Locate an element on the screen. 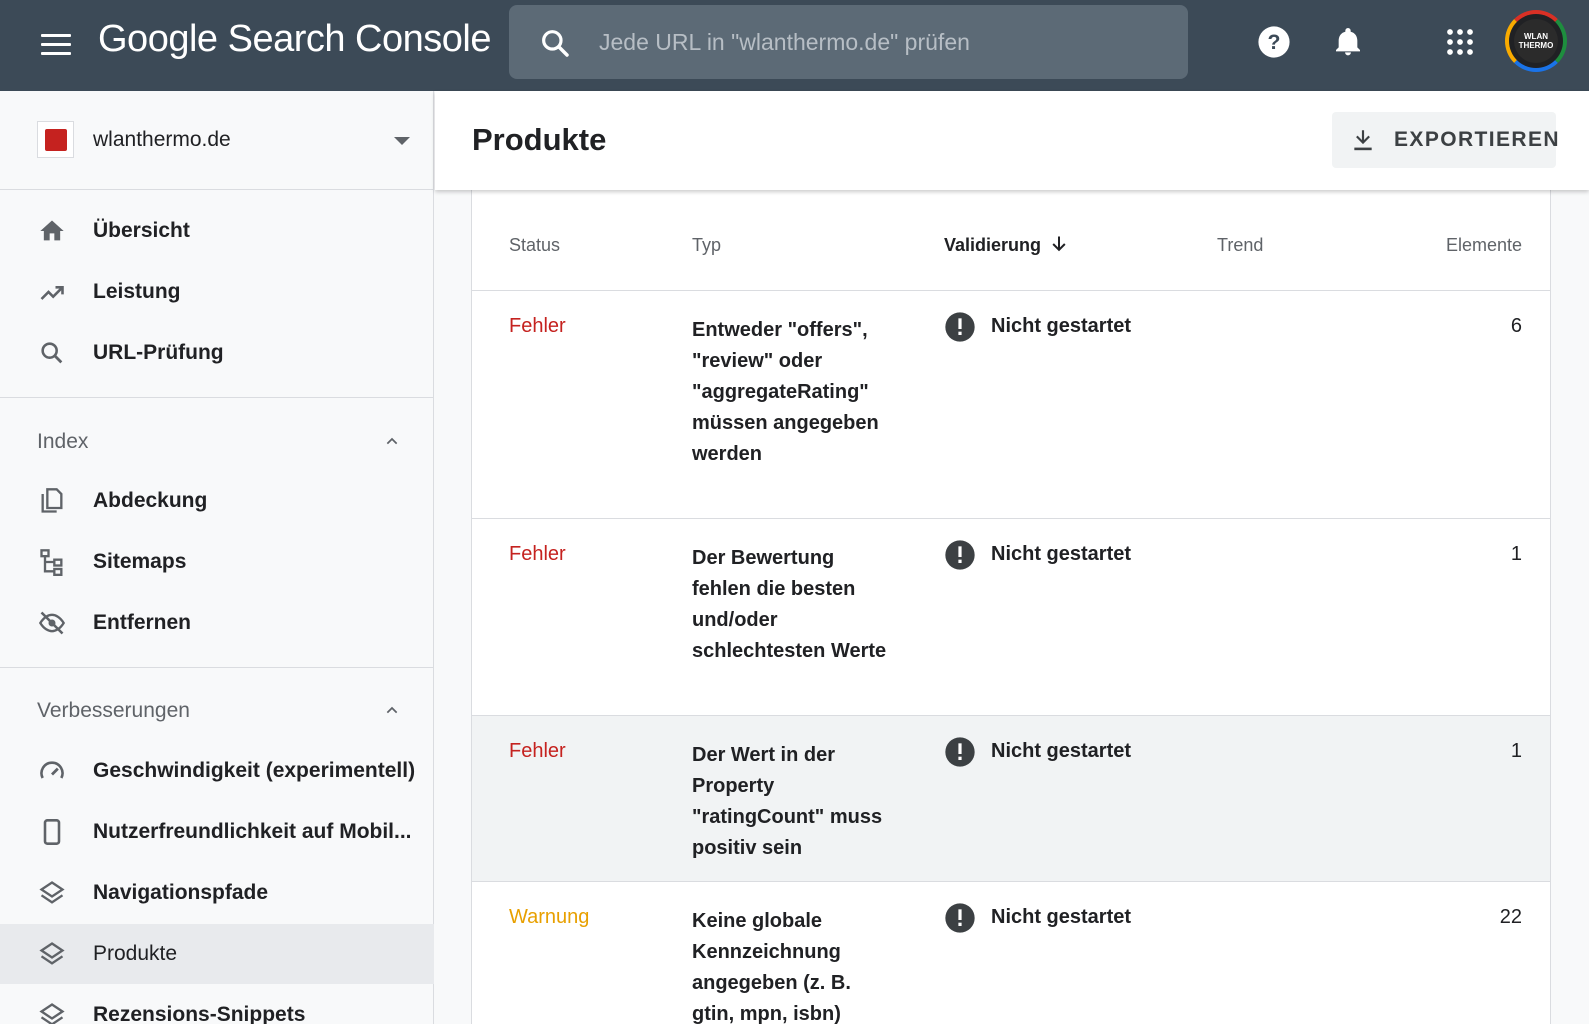  column-header-validation: Validierung is located at coordinates (992, 245).